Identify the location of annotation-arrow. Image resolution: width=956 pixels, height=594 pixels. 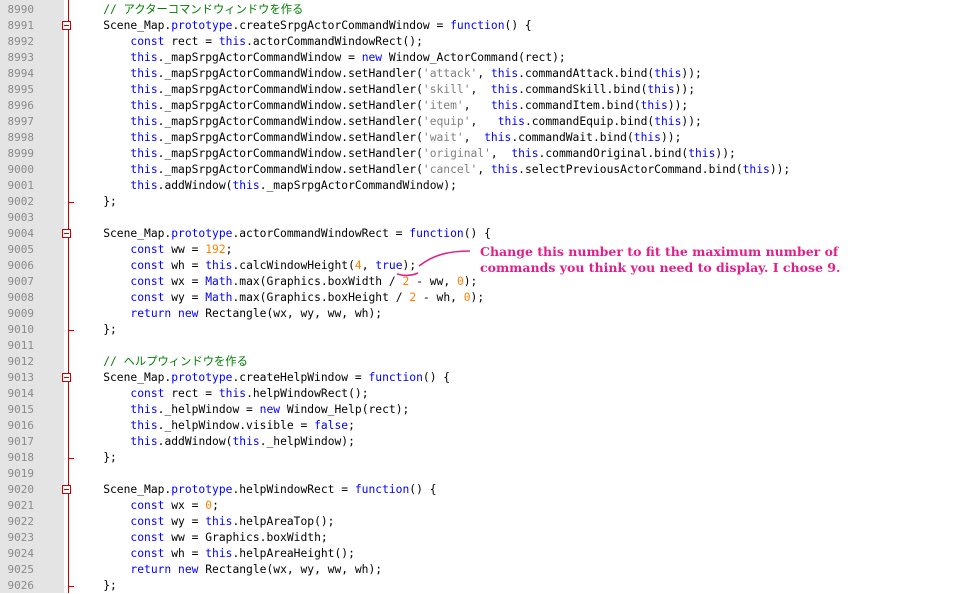
(433, 263).